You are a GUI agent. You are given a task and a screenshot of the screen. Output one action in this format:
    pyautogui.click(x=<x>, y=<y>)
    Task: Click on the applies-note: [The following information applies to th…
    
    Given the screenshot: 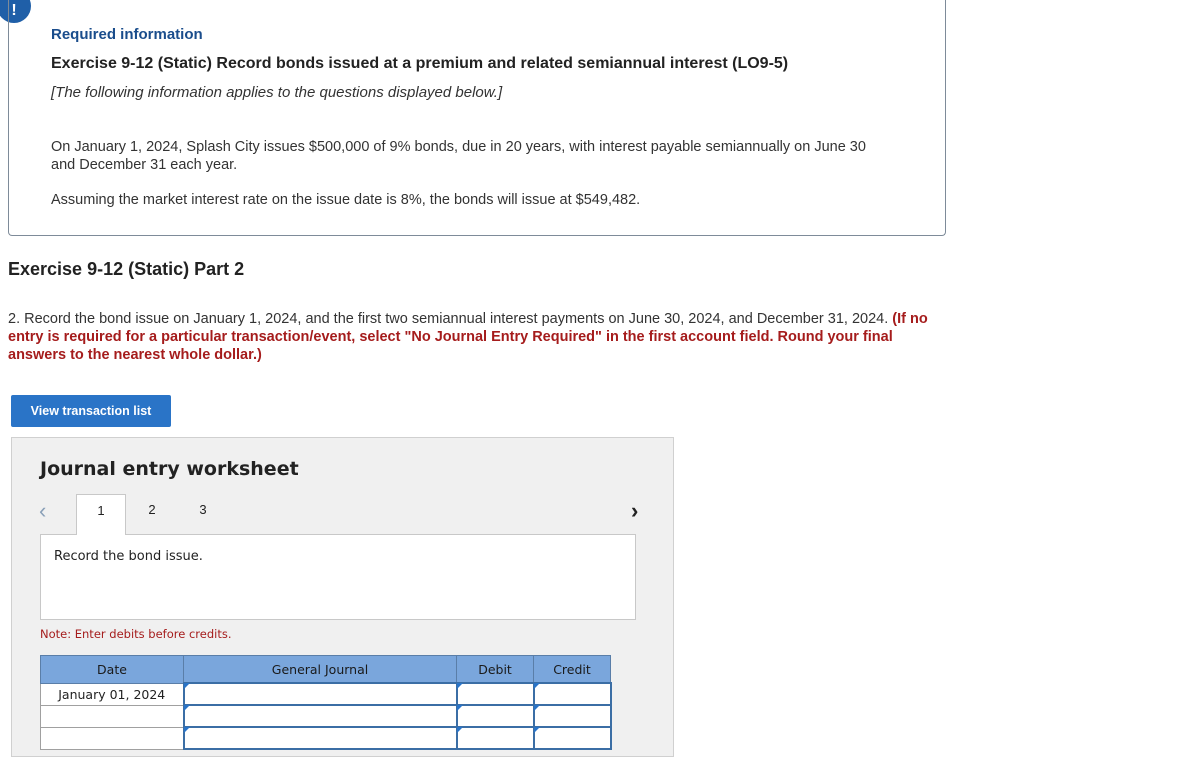 What is the action you would take?
    pyautogui.click(x=277, y=92)
    